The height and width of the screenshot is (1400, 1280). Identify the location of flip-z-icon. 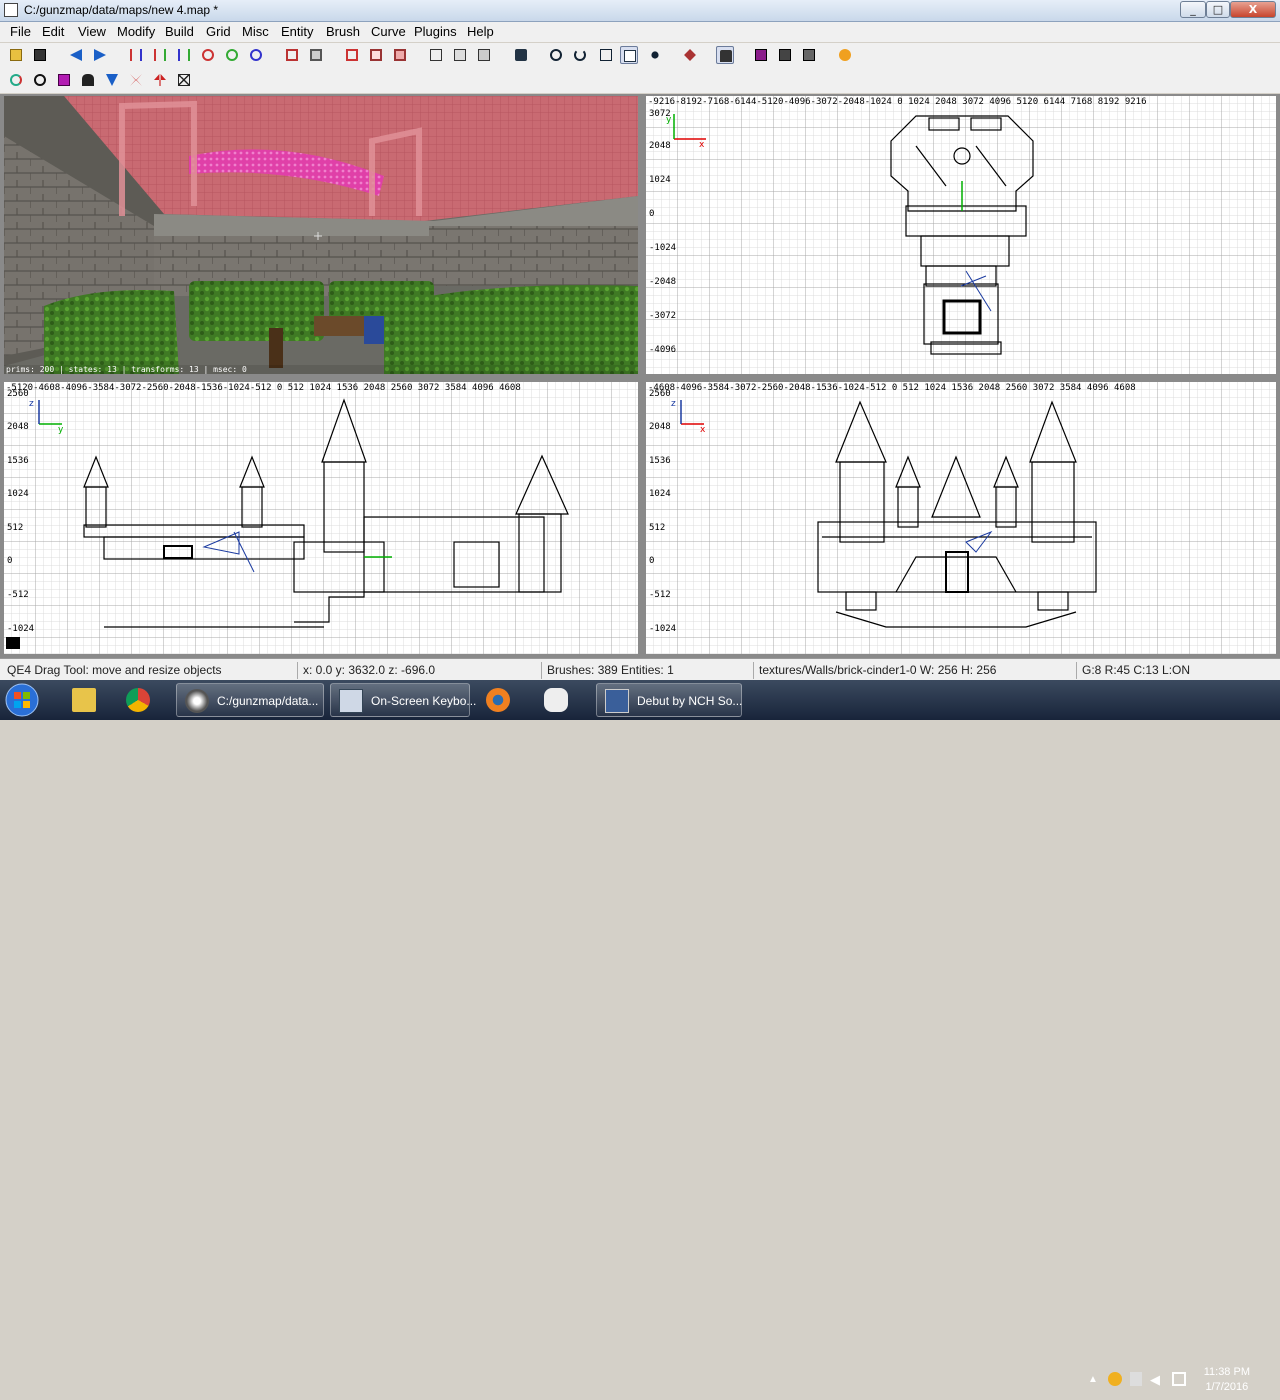
(184, 55).